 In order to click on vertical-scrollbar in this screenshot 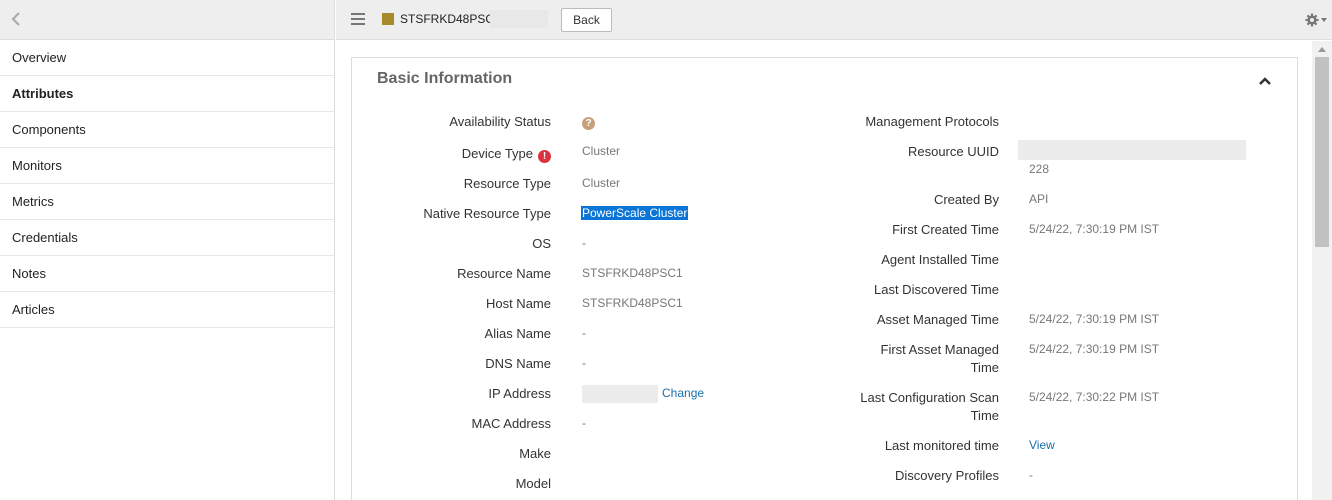, I will do `click(1322, 270)`.